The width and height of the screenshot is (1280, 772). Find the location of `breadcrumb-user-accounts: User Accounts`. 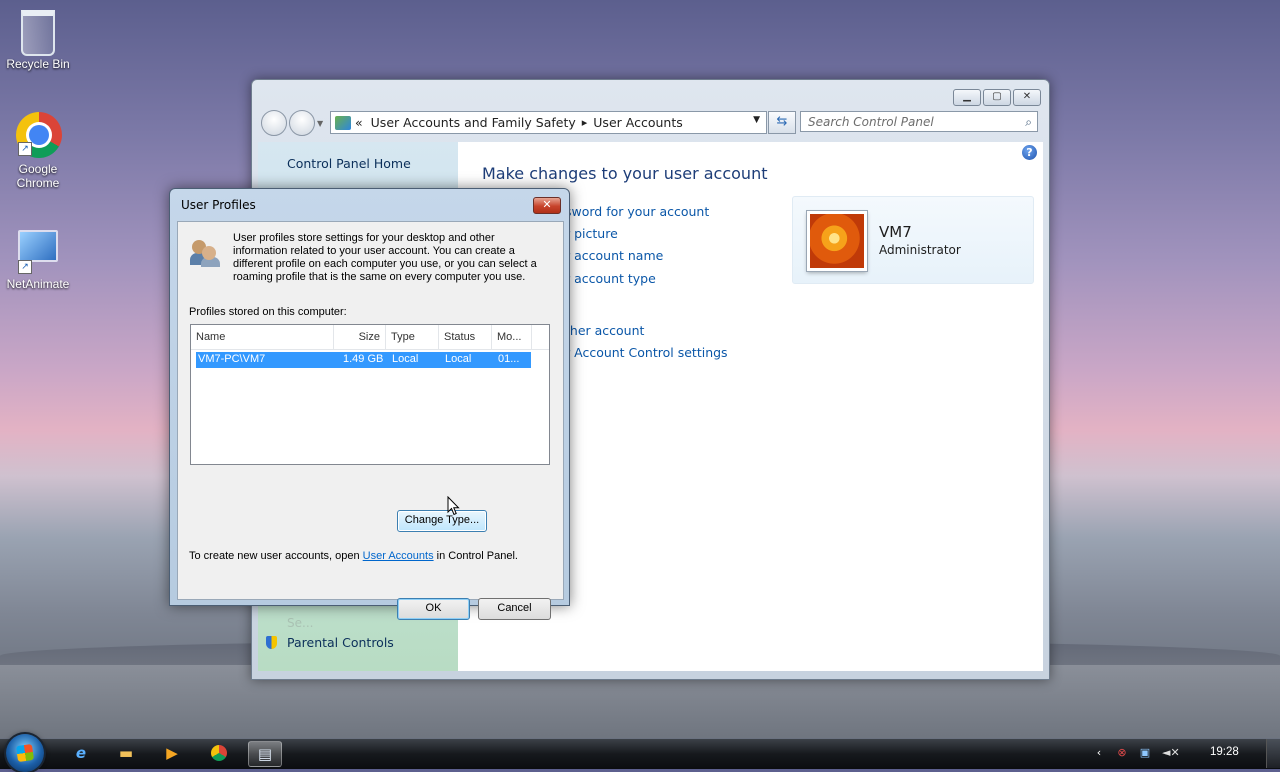

breadcrumb-user-accounts: User Accounts is located at coordinates (637, 122).